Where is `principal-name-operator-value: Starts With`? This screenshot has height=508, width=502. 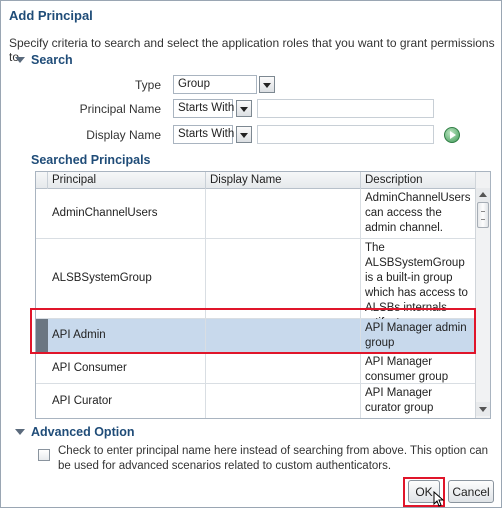
principal-name-operator-value: Starts With is located at coordinates (206, 108).